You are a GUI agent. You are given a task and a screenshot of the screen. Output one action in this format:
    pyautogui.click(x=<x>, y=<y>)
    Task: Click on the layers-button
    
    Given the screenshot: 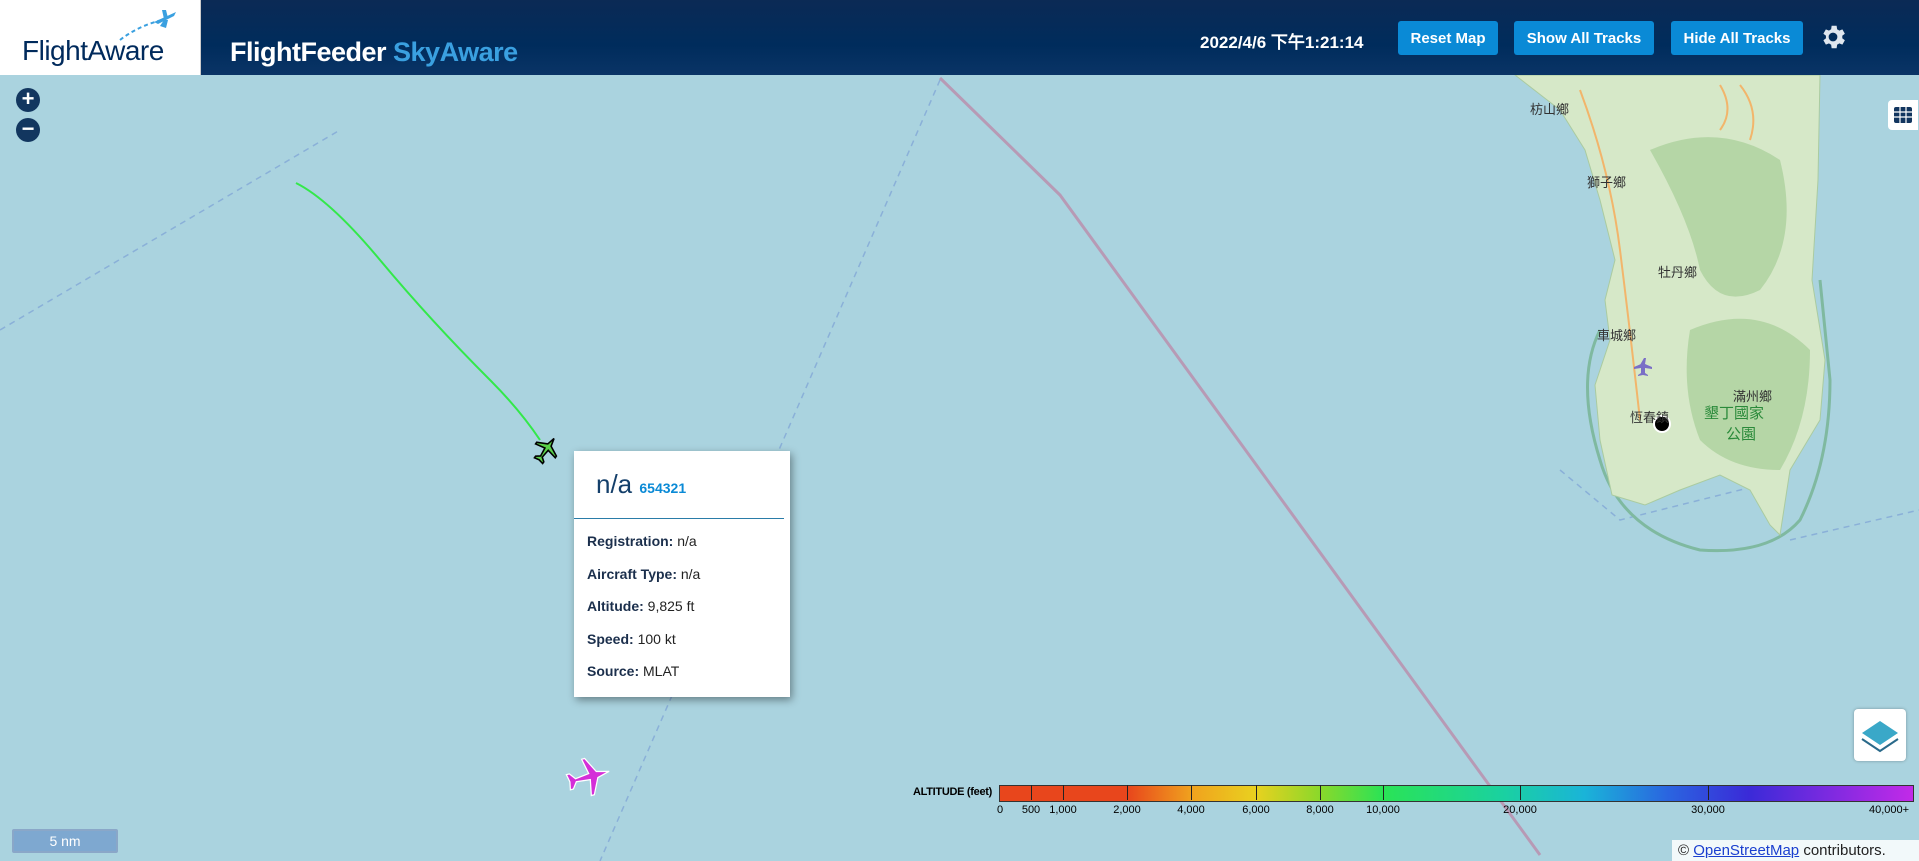 What is the action you would take?
    pyautogui.click(x=1880, y=735)
    